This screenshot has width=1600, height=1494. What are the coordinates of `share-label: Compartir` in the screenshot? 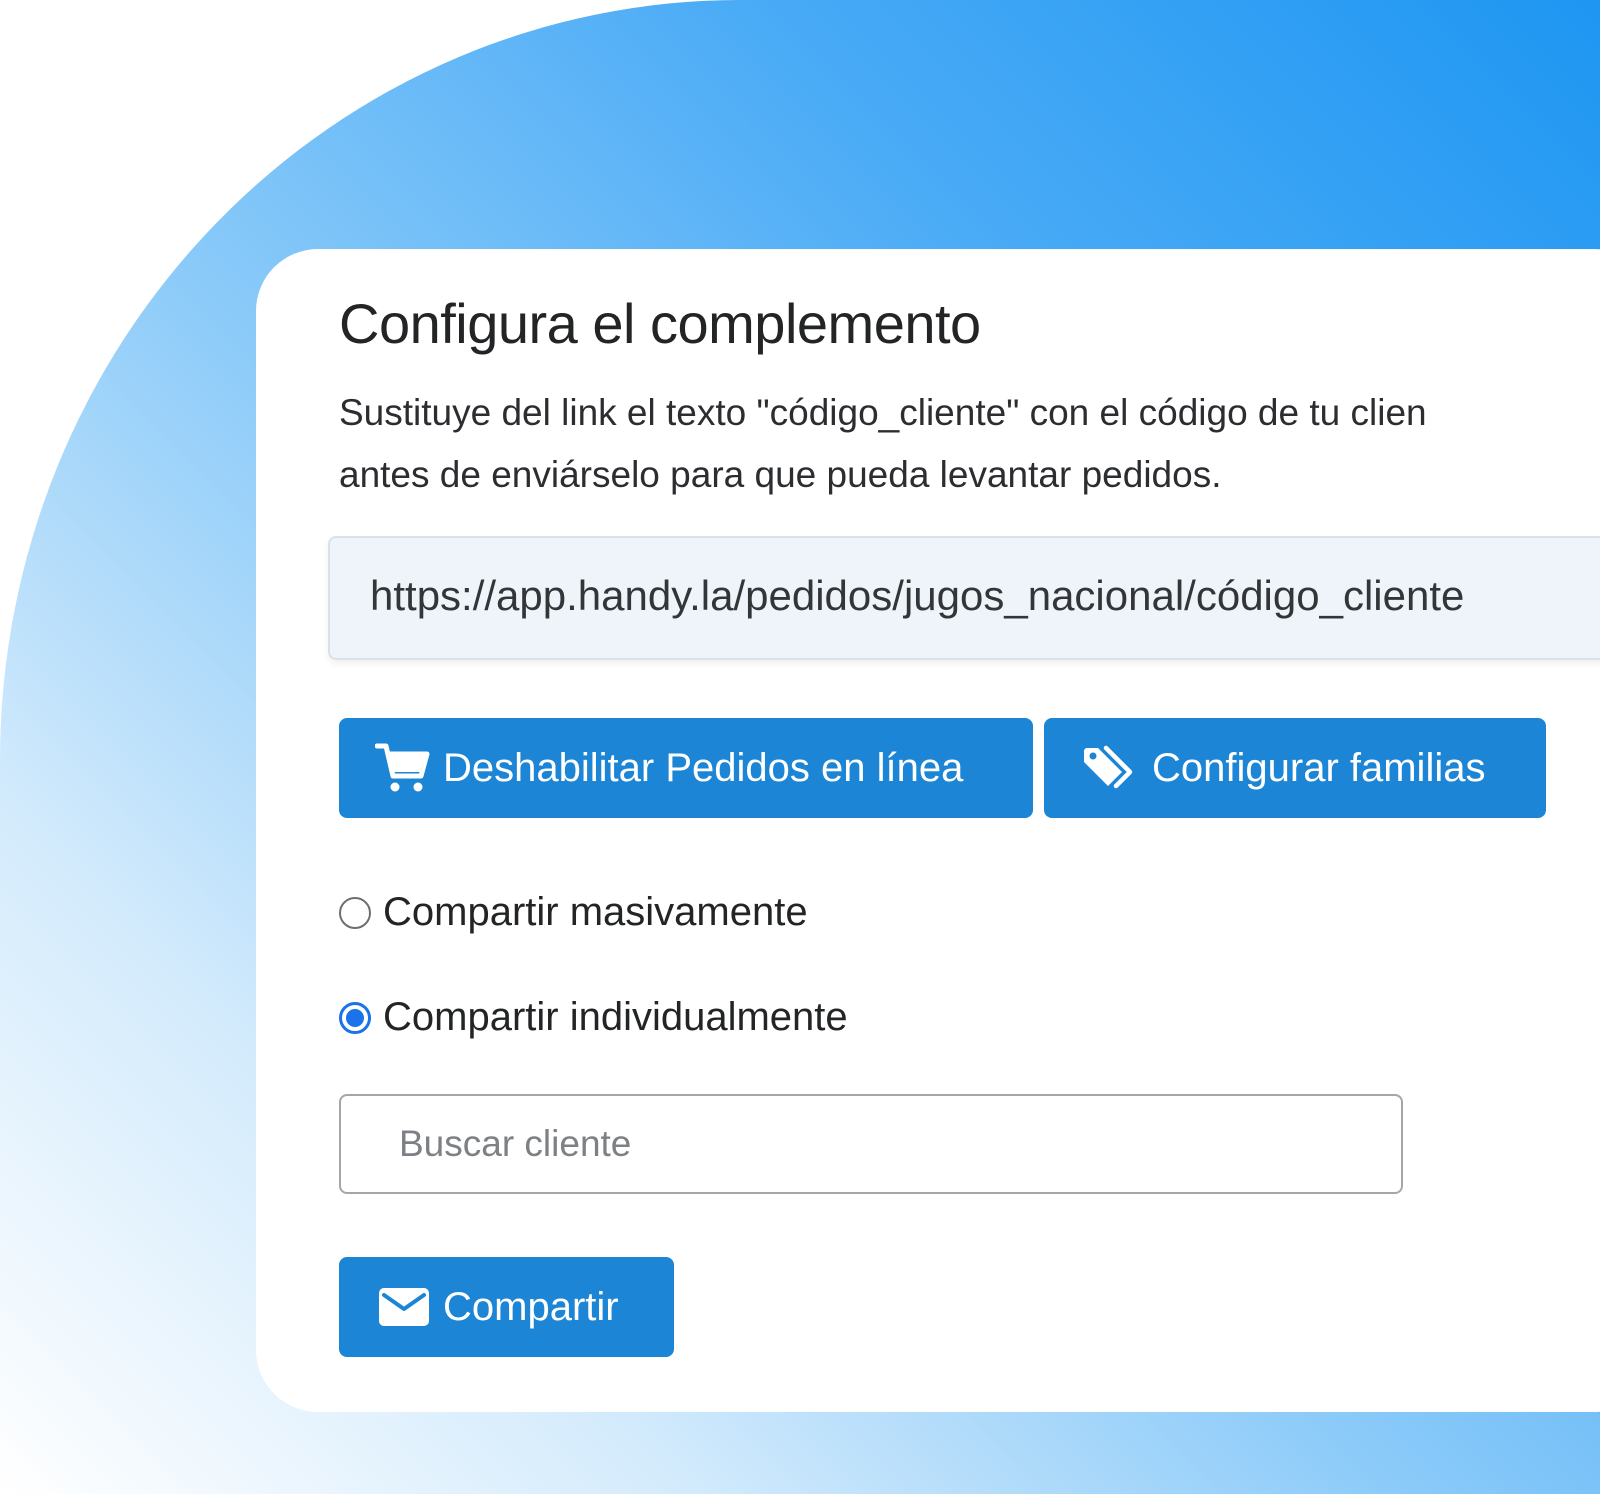 It's located at (531, 1306).